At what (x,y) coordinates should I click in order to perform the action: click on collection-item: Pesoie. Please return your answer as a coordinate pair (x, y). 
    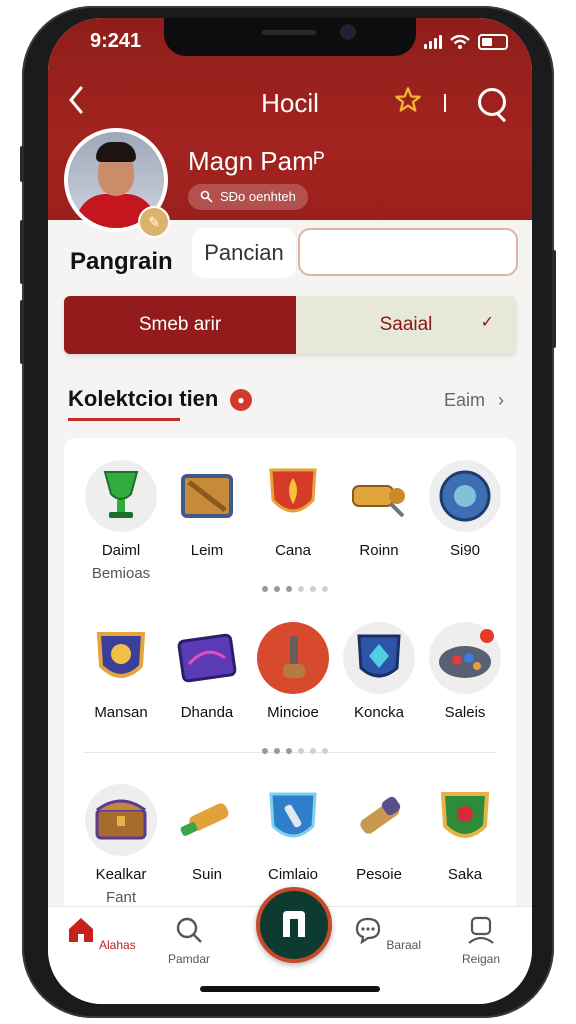
    Looking at the image, I should click on (379, 833).